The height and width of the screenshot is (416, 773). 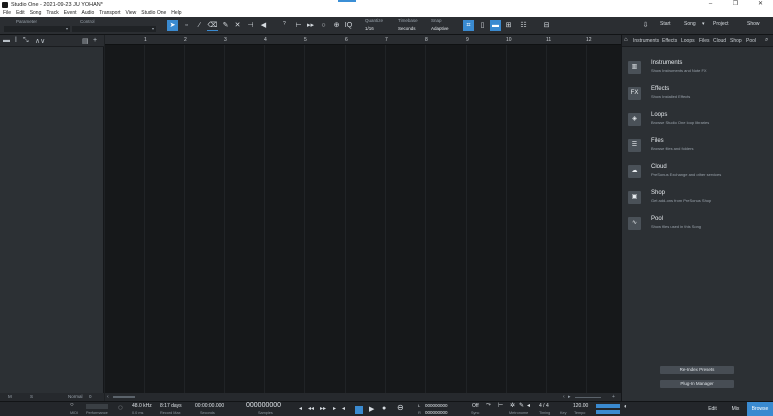 I want to click on mute-tool-icon: ✕, so click(x=237, y=25).